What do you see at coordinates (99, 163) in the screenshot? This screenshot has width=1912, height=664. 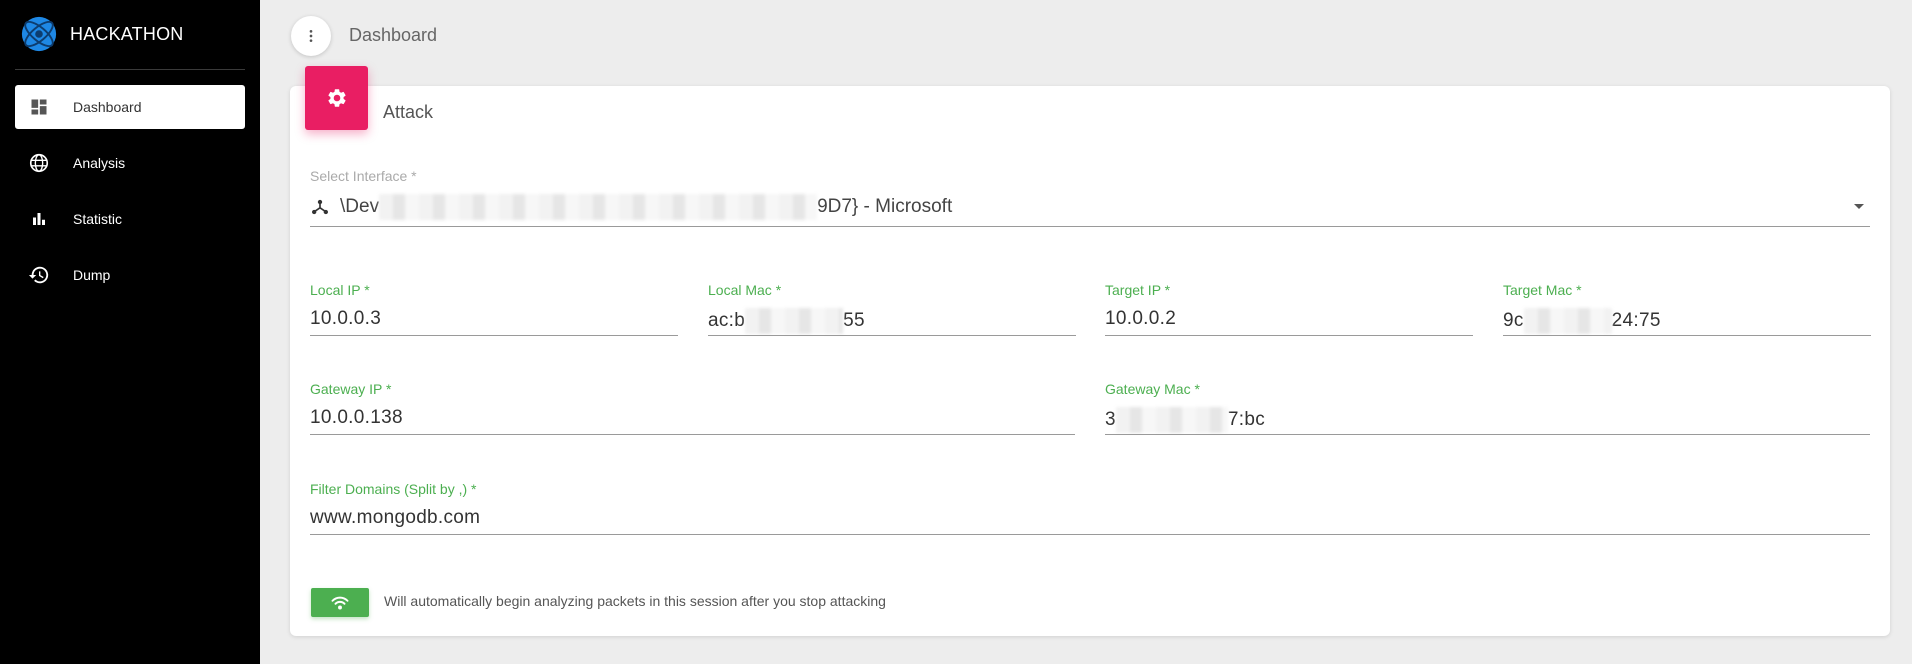 I see `sidebar-item-label: Analysis` at bounding box center [99, 163].